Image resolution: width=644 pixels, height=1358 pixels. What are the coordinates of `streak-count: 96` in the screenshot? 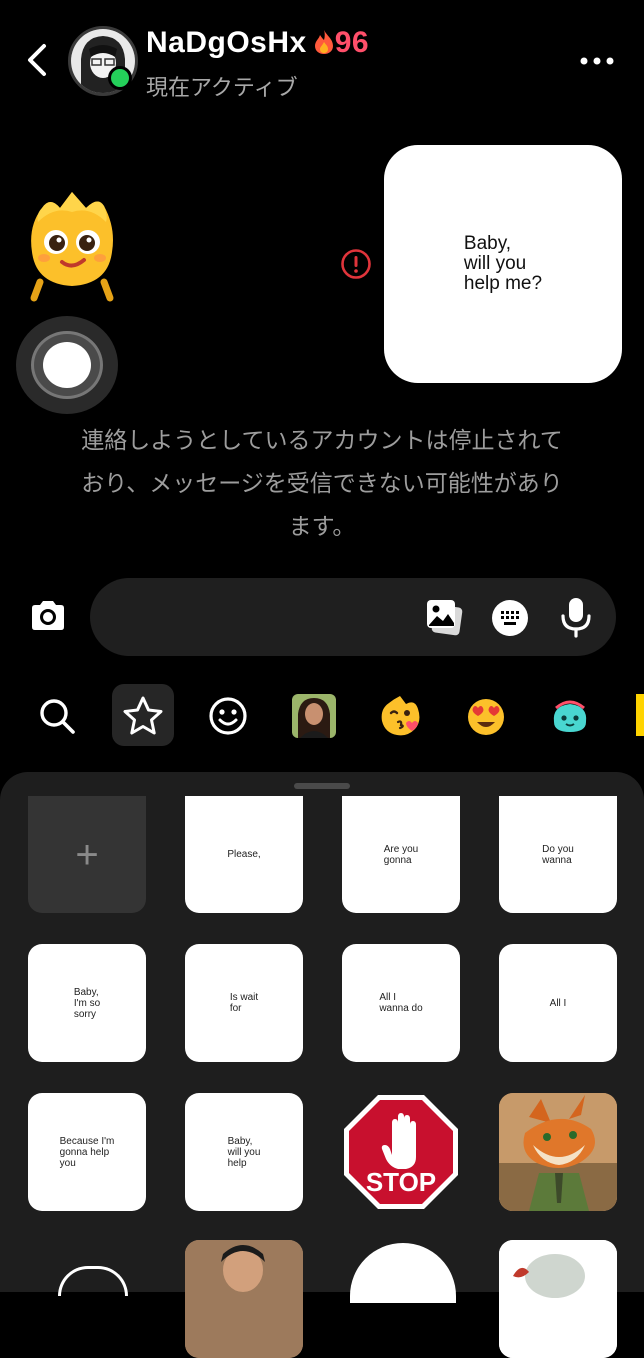 It's located at (352, 42).